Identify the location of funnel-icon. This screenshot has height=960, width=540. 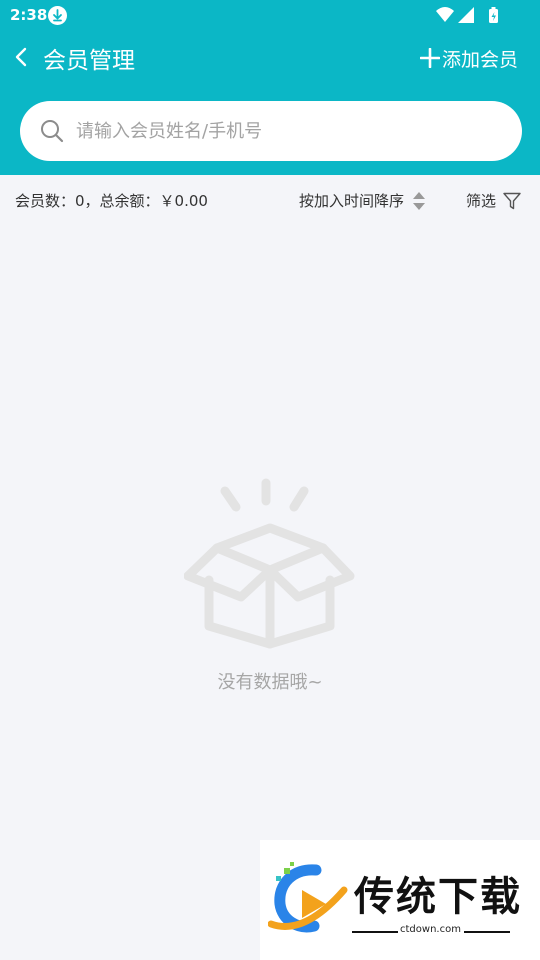
(512, 200).